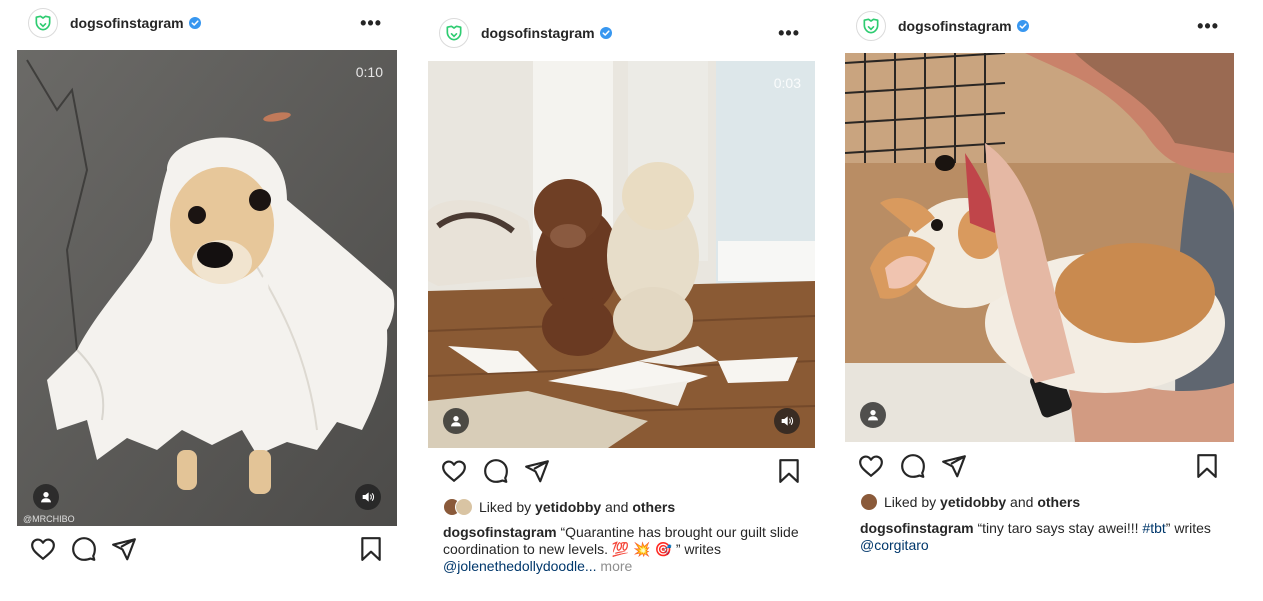 This screenshot has width=1263, height=601. What do you see at coordinates (787, 83) in the screenshot?
I see `video-timer: 0:03` at bounding box center [787, 83].